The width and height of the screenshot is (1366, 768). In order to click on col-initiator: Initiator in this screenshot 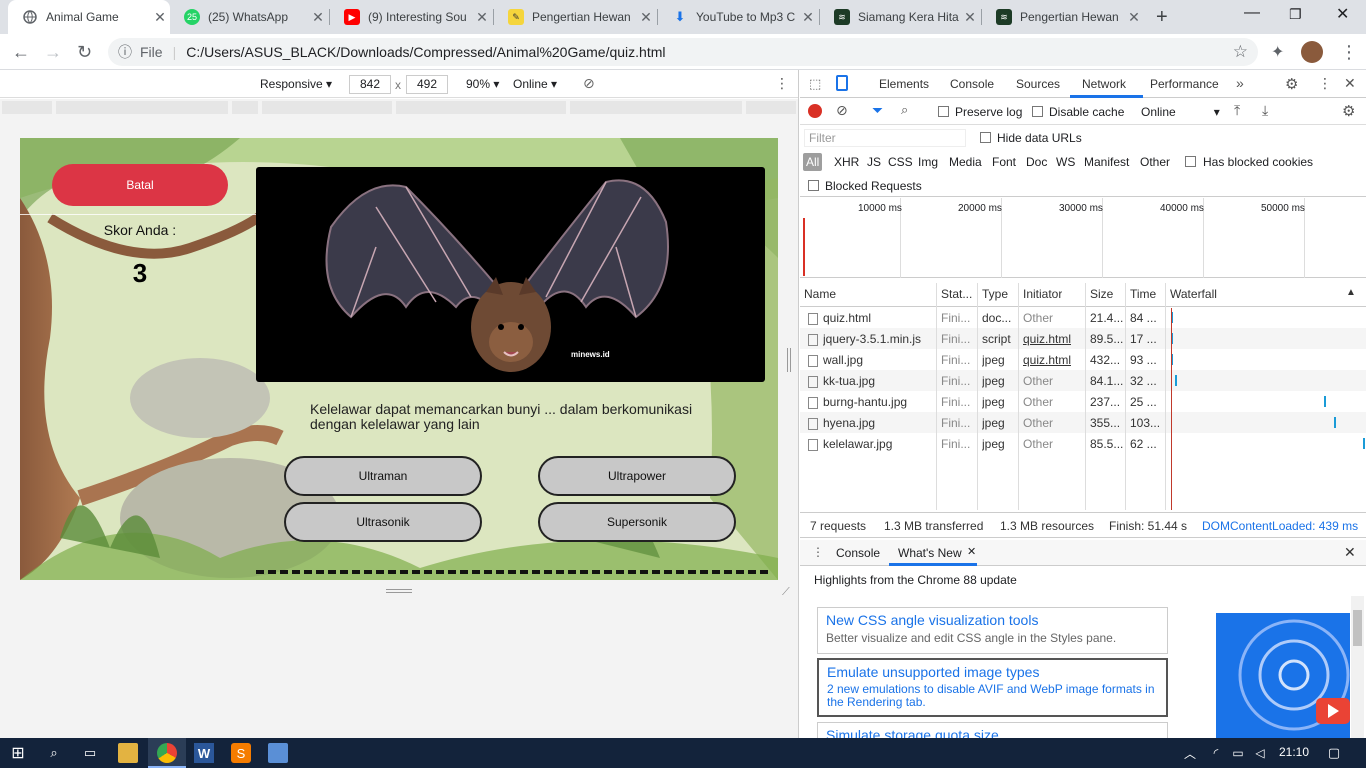, I will do `click(1042, 294)`.